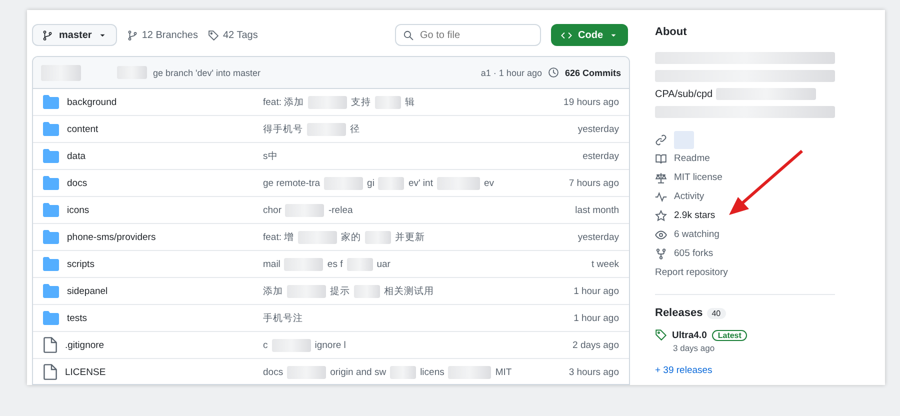  I want to click on commit-message: 辑, so click(410, 102).